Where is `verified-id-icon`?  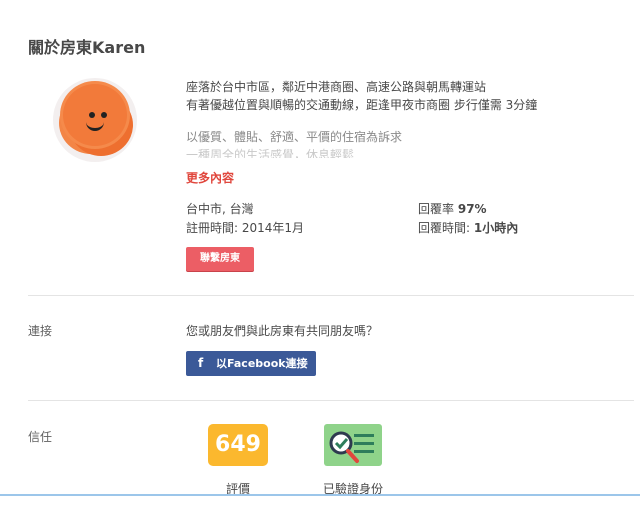
verified-id-icon is located at coordinates (353, 445).